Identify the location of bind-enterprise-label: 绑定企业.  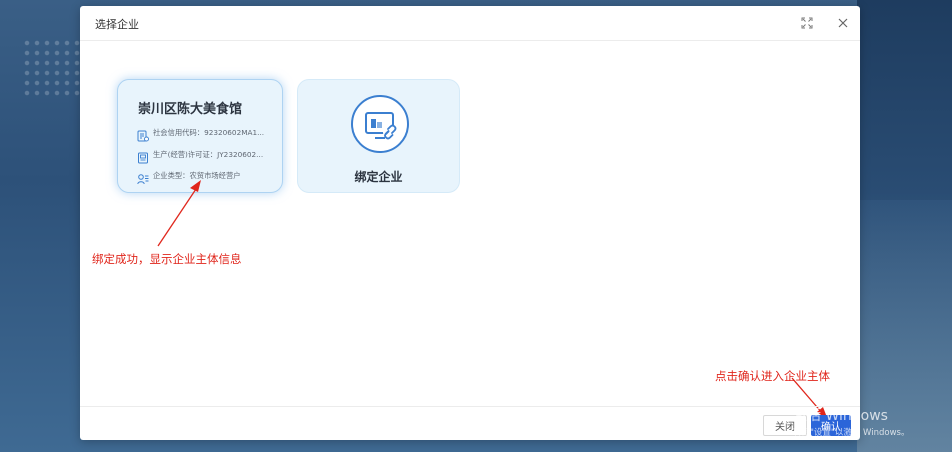
(378, 177).